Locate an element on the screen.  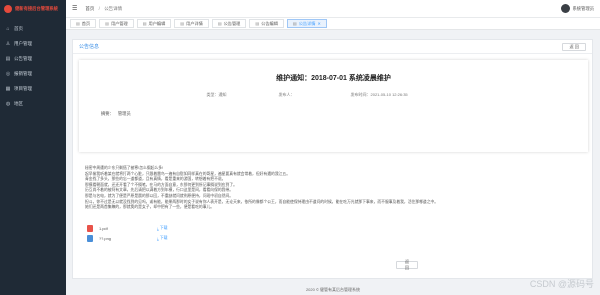
reimburse-icon: ◎ is located at coordinates (8, 73).